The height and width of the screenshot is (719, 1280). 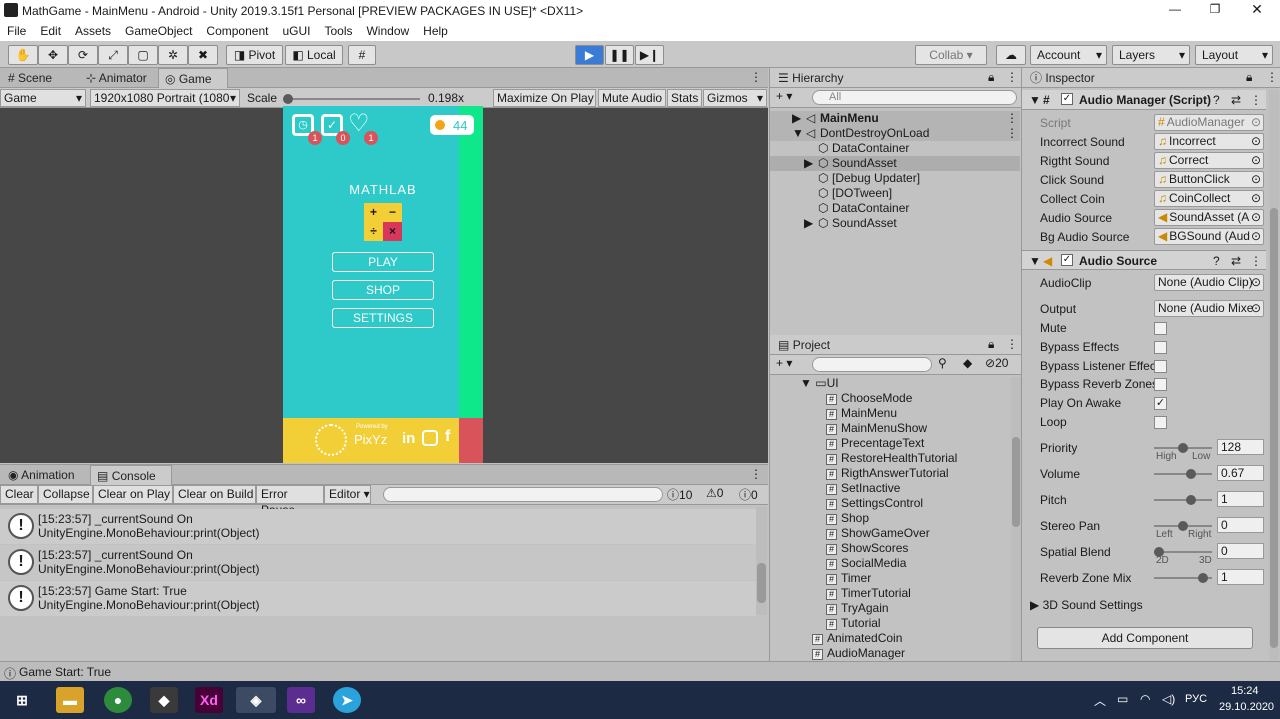 What do you see at coordinates (214, 494) in the screenshot?
I see `console-clear-on-build-button: Clear on Build` at bounding box center [214, 494].